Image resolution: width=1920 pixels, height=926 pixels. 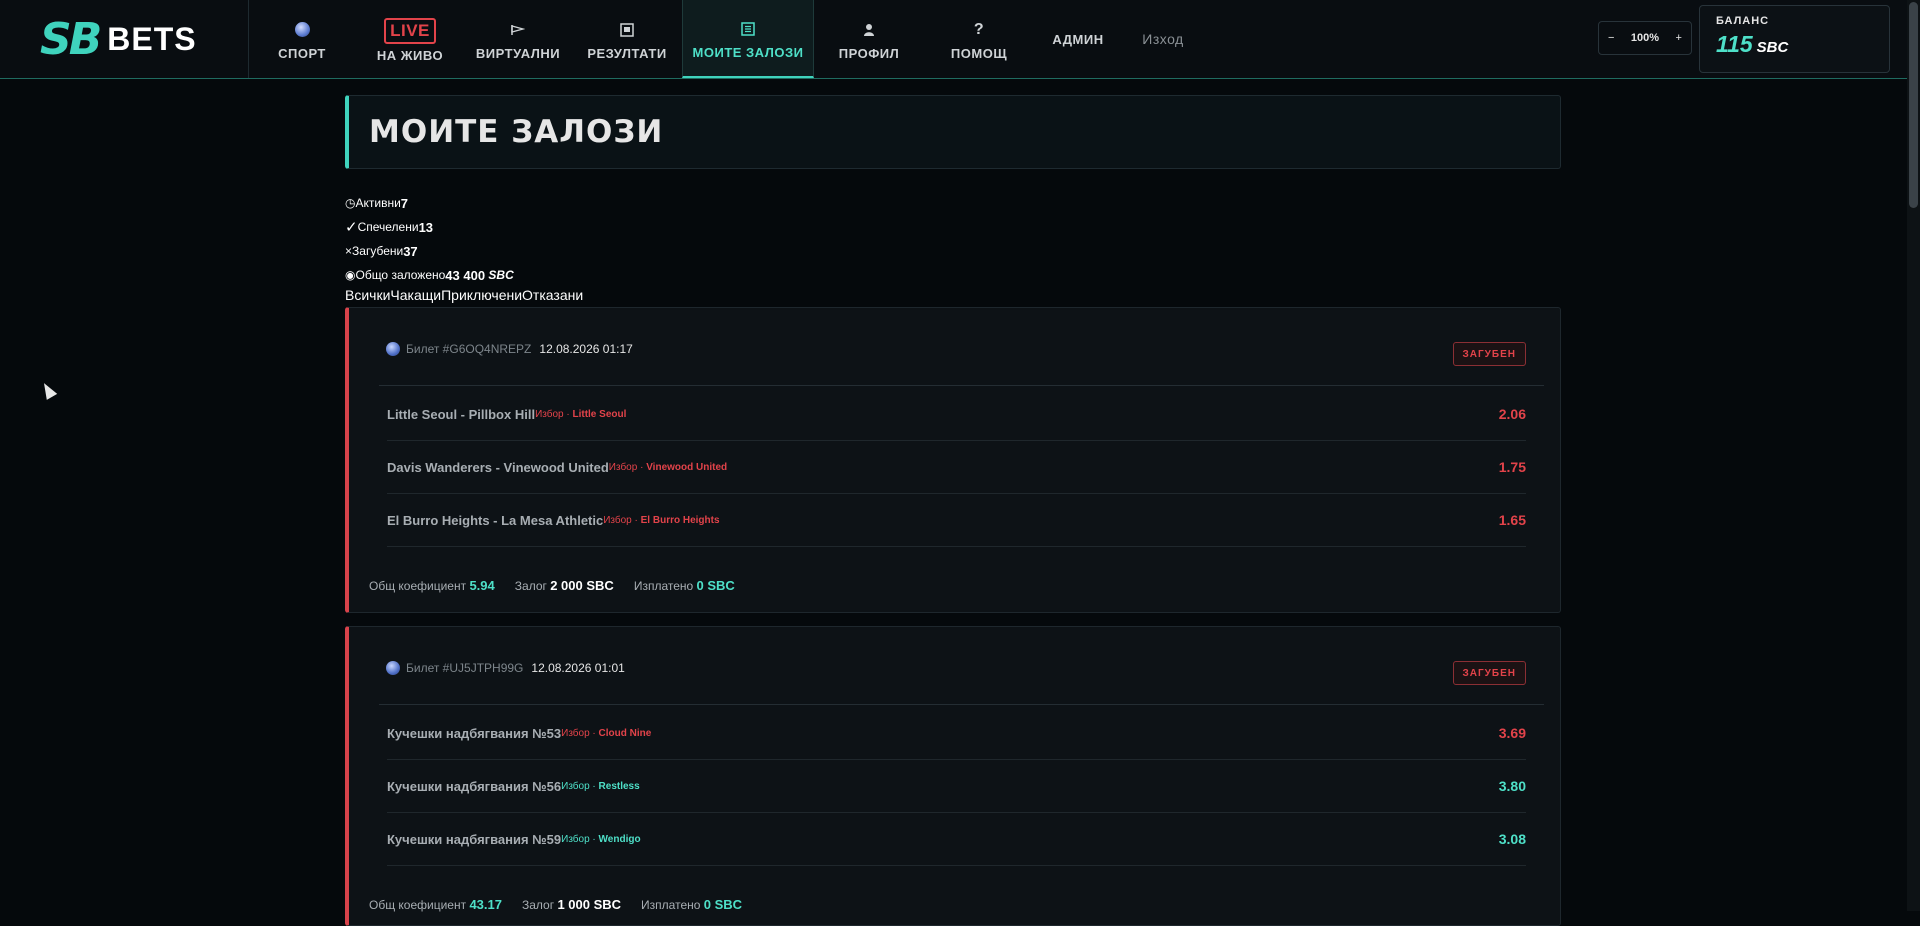 I want to click on stat-lost-value: 37, so click(x=410, y=251).